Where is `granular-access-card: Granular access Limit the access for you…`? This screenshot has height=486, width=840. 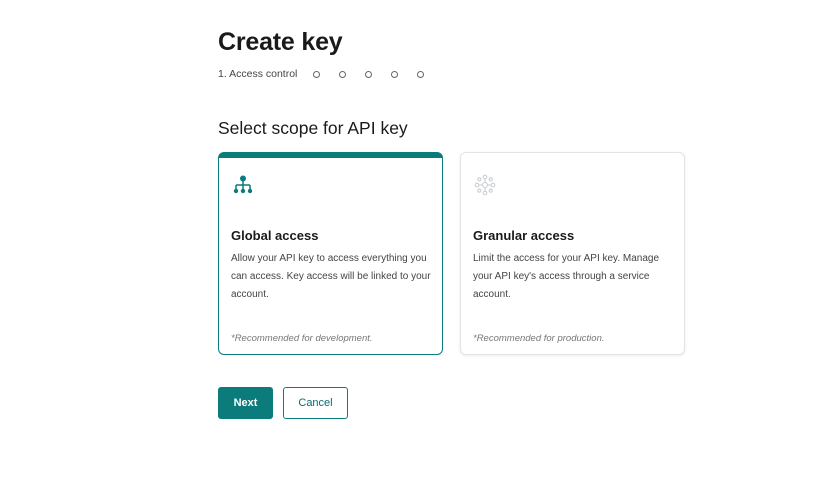 granular-access-card: Granular access Limit the access for you… is located at coordinates (572, 253).